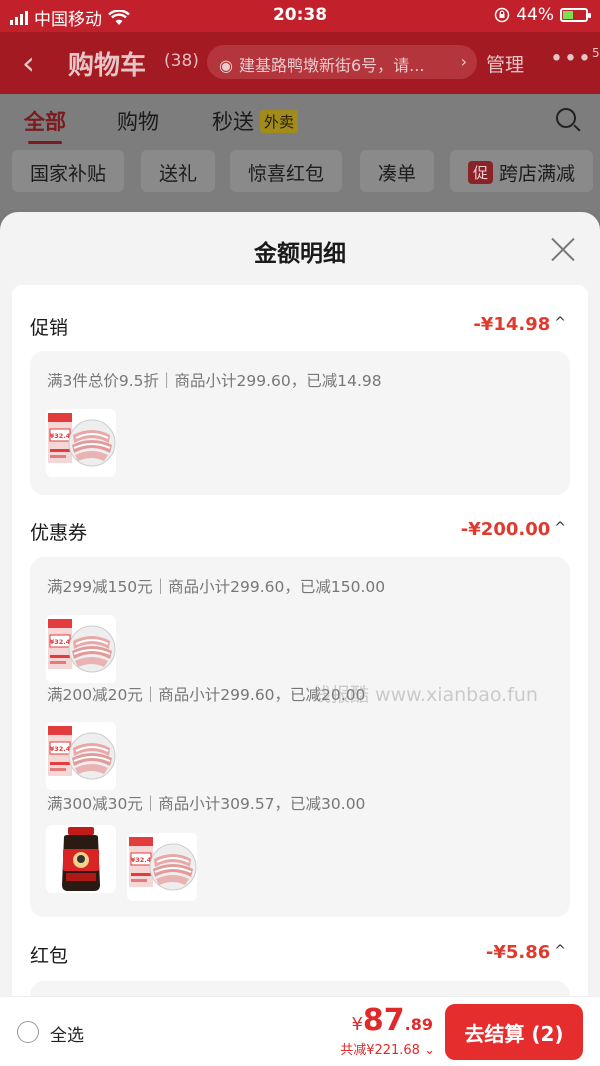  Describe the element at coordinates (138, 121) in the screenshot. I see `tab-shopping: 购物` at that location.